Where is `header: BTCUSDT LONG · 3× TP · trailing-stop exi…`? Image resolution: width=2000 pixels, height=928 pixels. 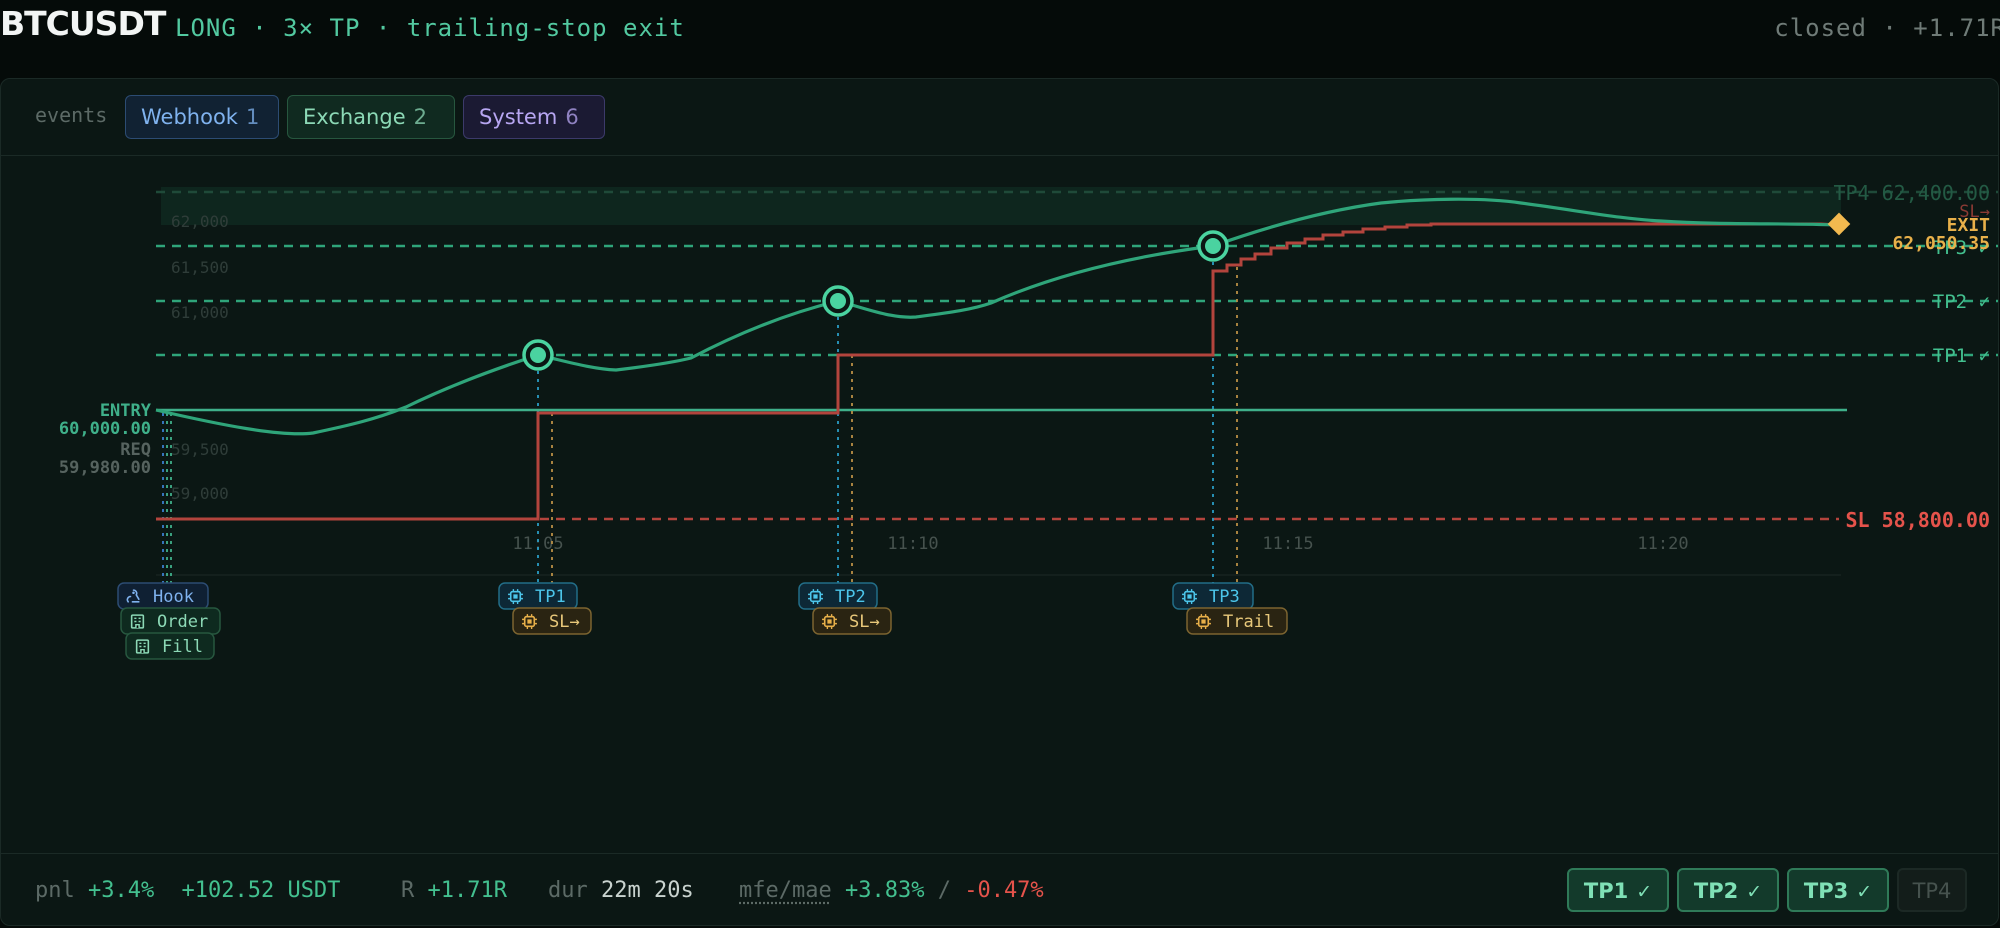 header: BTCUSDT LONG · 3× TP · trailing-stop exi… is located at coordinates (1000, 30).